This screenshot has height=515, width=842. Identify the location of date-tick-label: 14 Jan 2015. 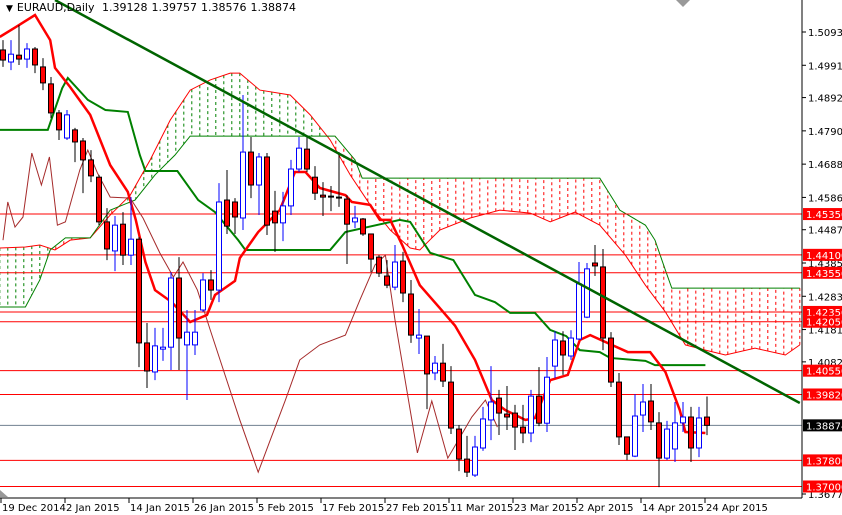
(160, 508).